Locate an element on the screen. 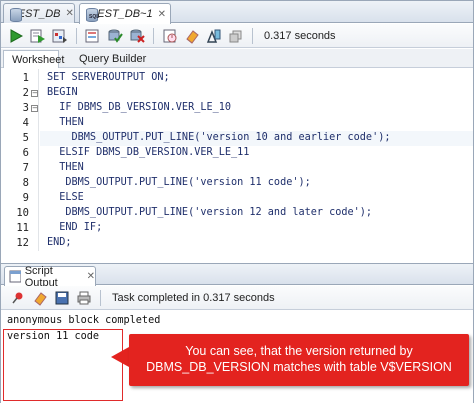 Image resolution: width=474 pixels, height=403 pixels. autotrace-icon is located at coordinates (60, 36).